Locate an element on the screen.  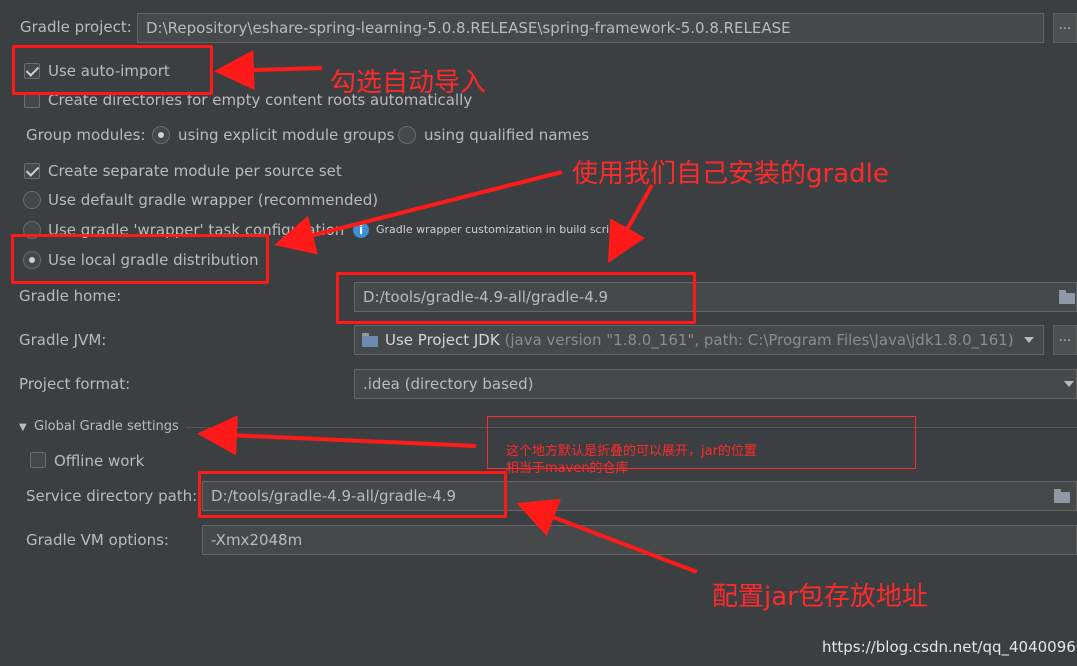
watermark-text: https://blog.csdn.net/qq_40400960 is located at coordinates (949, 647).